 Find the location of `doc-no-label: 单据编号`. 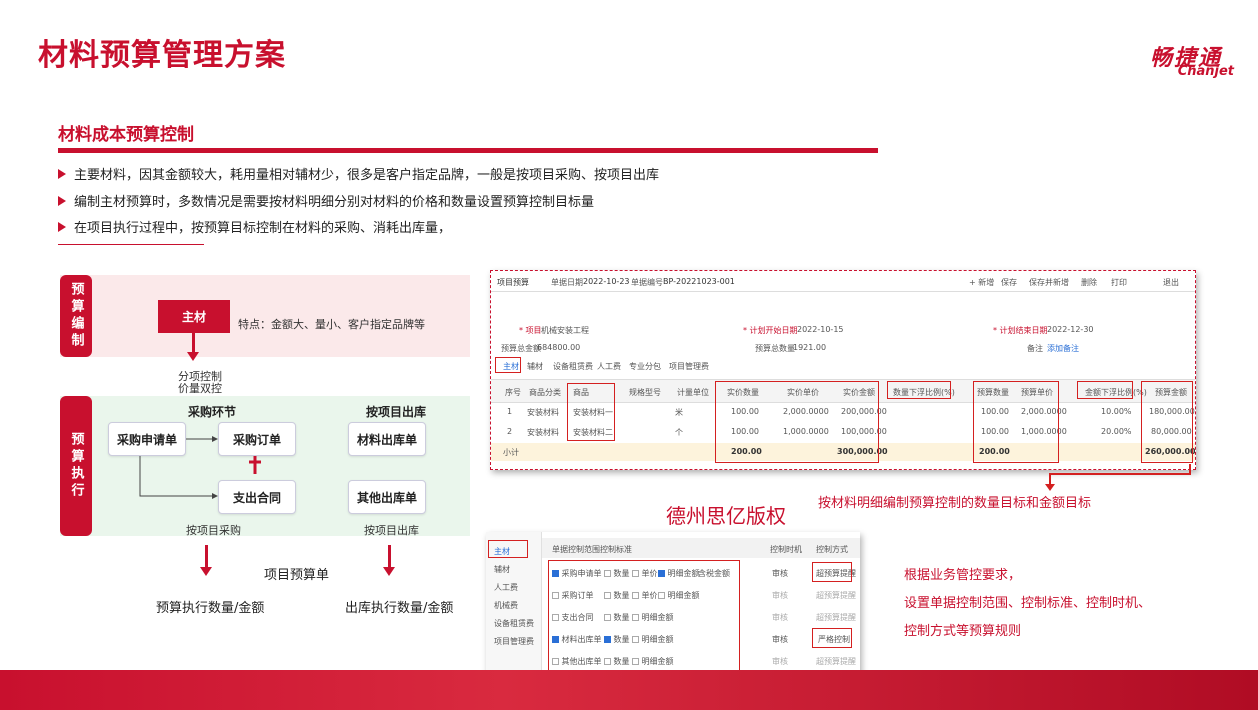

doc-no-label: 单据编号 is located at coordinates (647, 282).